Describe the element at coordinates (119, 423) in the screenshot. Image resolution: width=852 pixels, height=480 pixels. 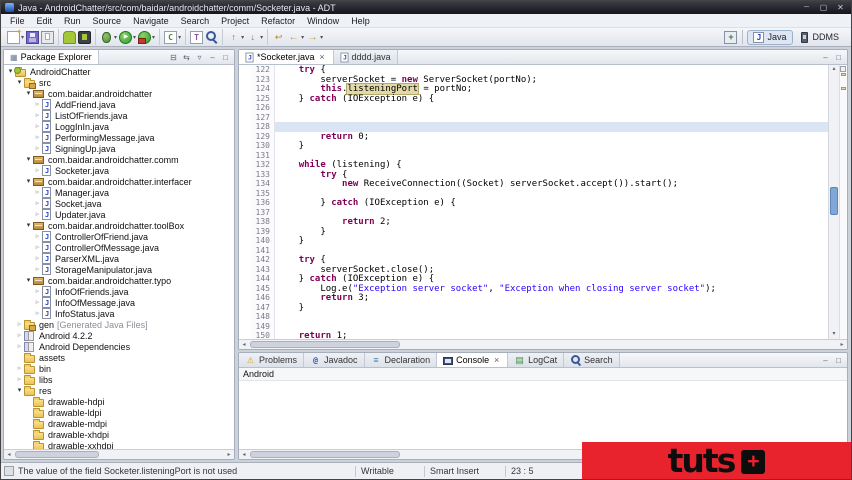
I see `tree-item: drawable-mdpi` at that location.